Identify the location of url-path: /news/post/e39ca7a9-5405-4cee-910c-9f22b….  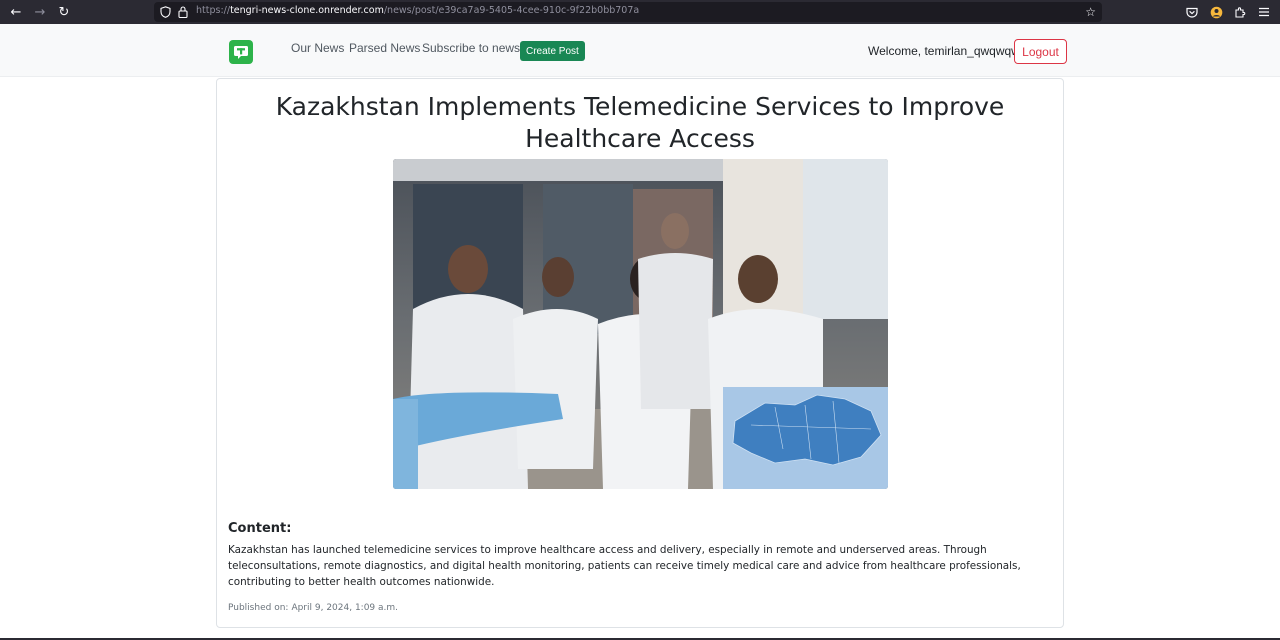
(511, 10).